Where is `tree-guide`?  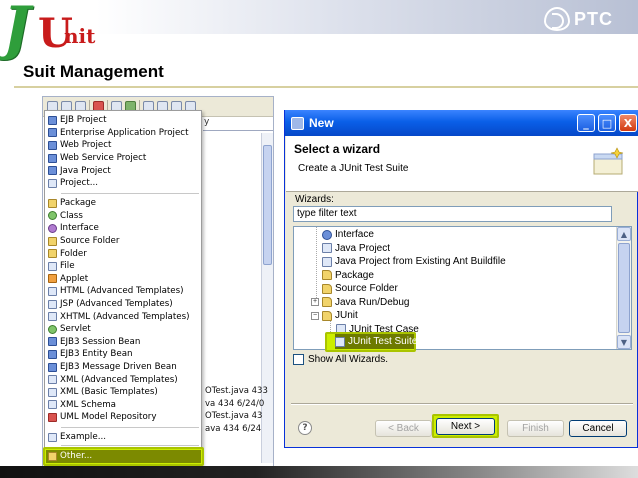 tree-guide is located at coordinates (316, 263).